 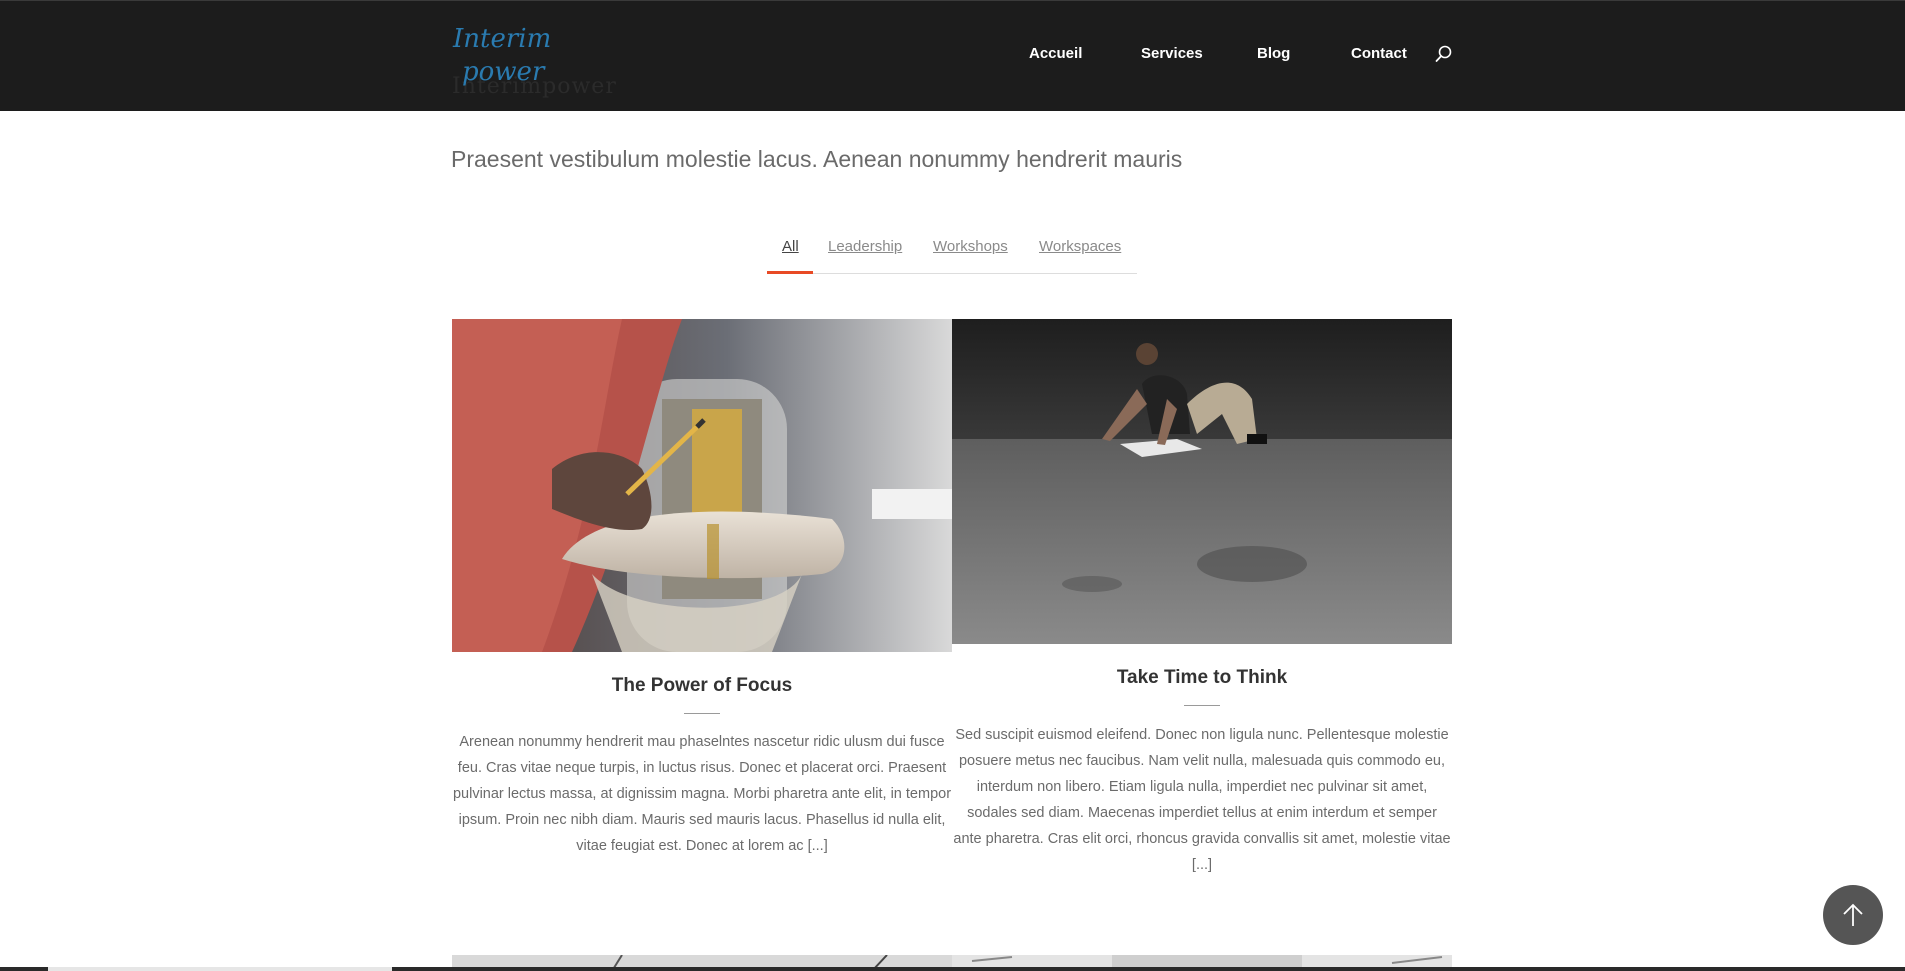 What do you see at coordinates (1444, 54) in the screenshot?
I see `search-icon` at bounding box center [1444, 54].